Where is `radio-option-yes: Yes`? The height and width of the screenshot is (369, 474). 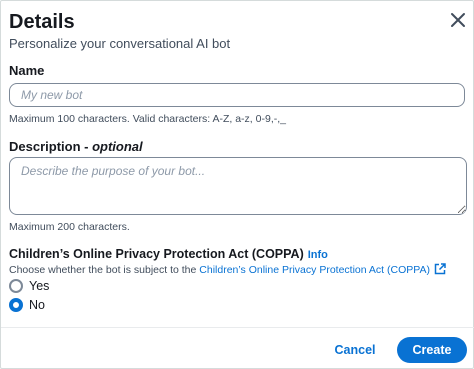
radio-option-yes: Yes is located at coordinates (29, 286).